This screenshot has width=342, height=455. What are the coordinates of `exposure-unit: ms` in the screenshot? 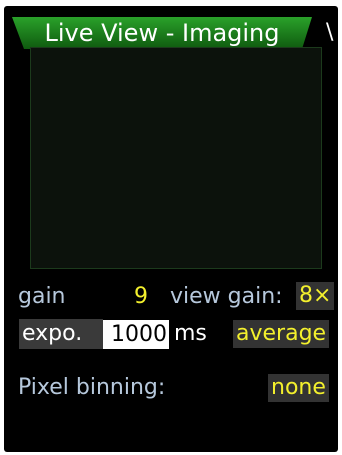 It's located at (190, 333).